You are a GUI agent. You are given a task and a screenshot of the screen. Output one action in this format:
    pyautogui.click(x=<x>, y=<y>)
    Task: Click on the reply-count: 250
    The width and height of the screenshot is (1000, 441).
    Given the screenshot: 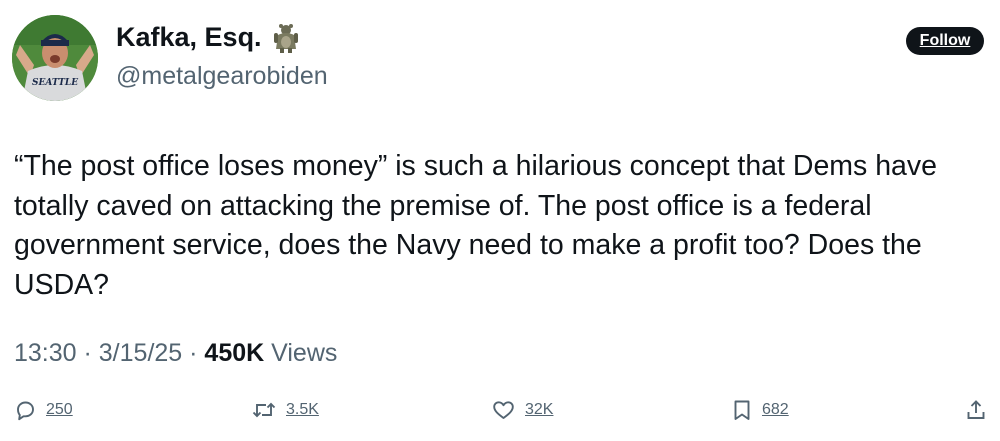 What is the action you would take?
    pyautogui.click(x=59, y=409)
    